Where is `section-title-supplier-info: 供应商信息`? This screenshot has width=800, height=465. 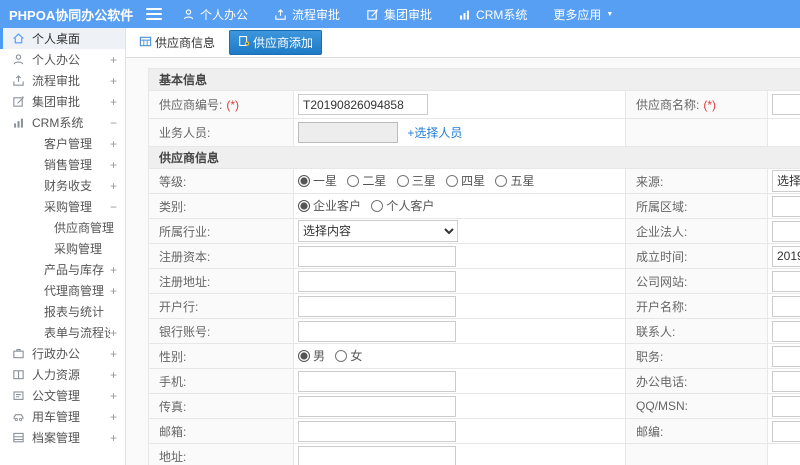
section-title-supplier-info: 供应商信息 is located at coordinates (473, 157).